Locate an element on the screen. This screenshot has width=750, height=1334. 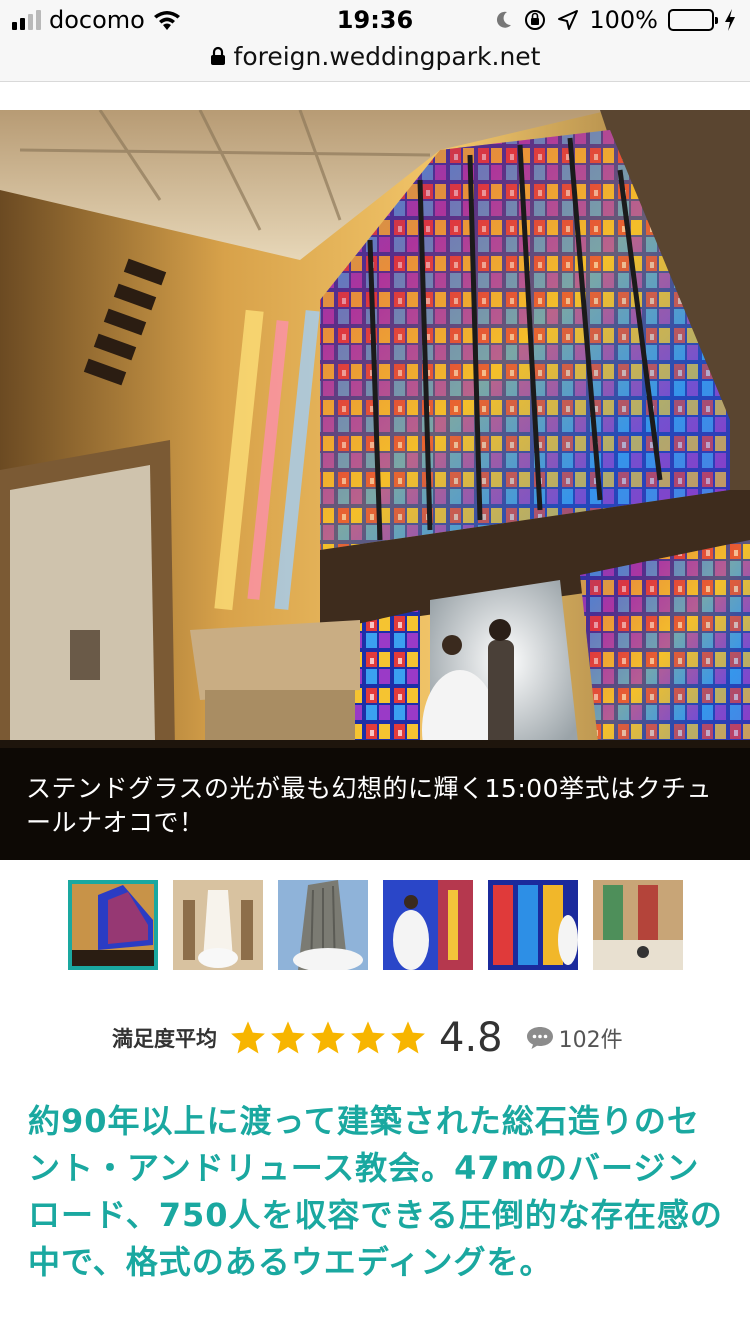
thumbnail-strip is located at coordinates (375, 925).